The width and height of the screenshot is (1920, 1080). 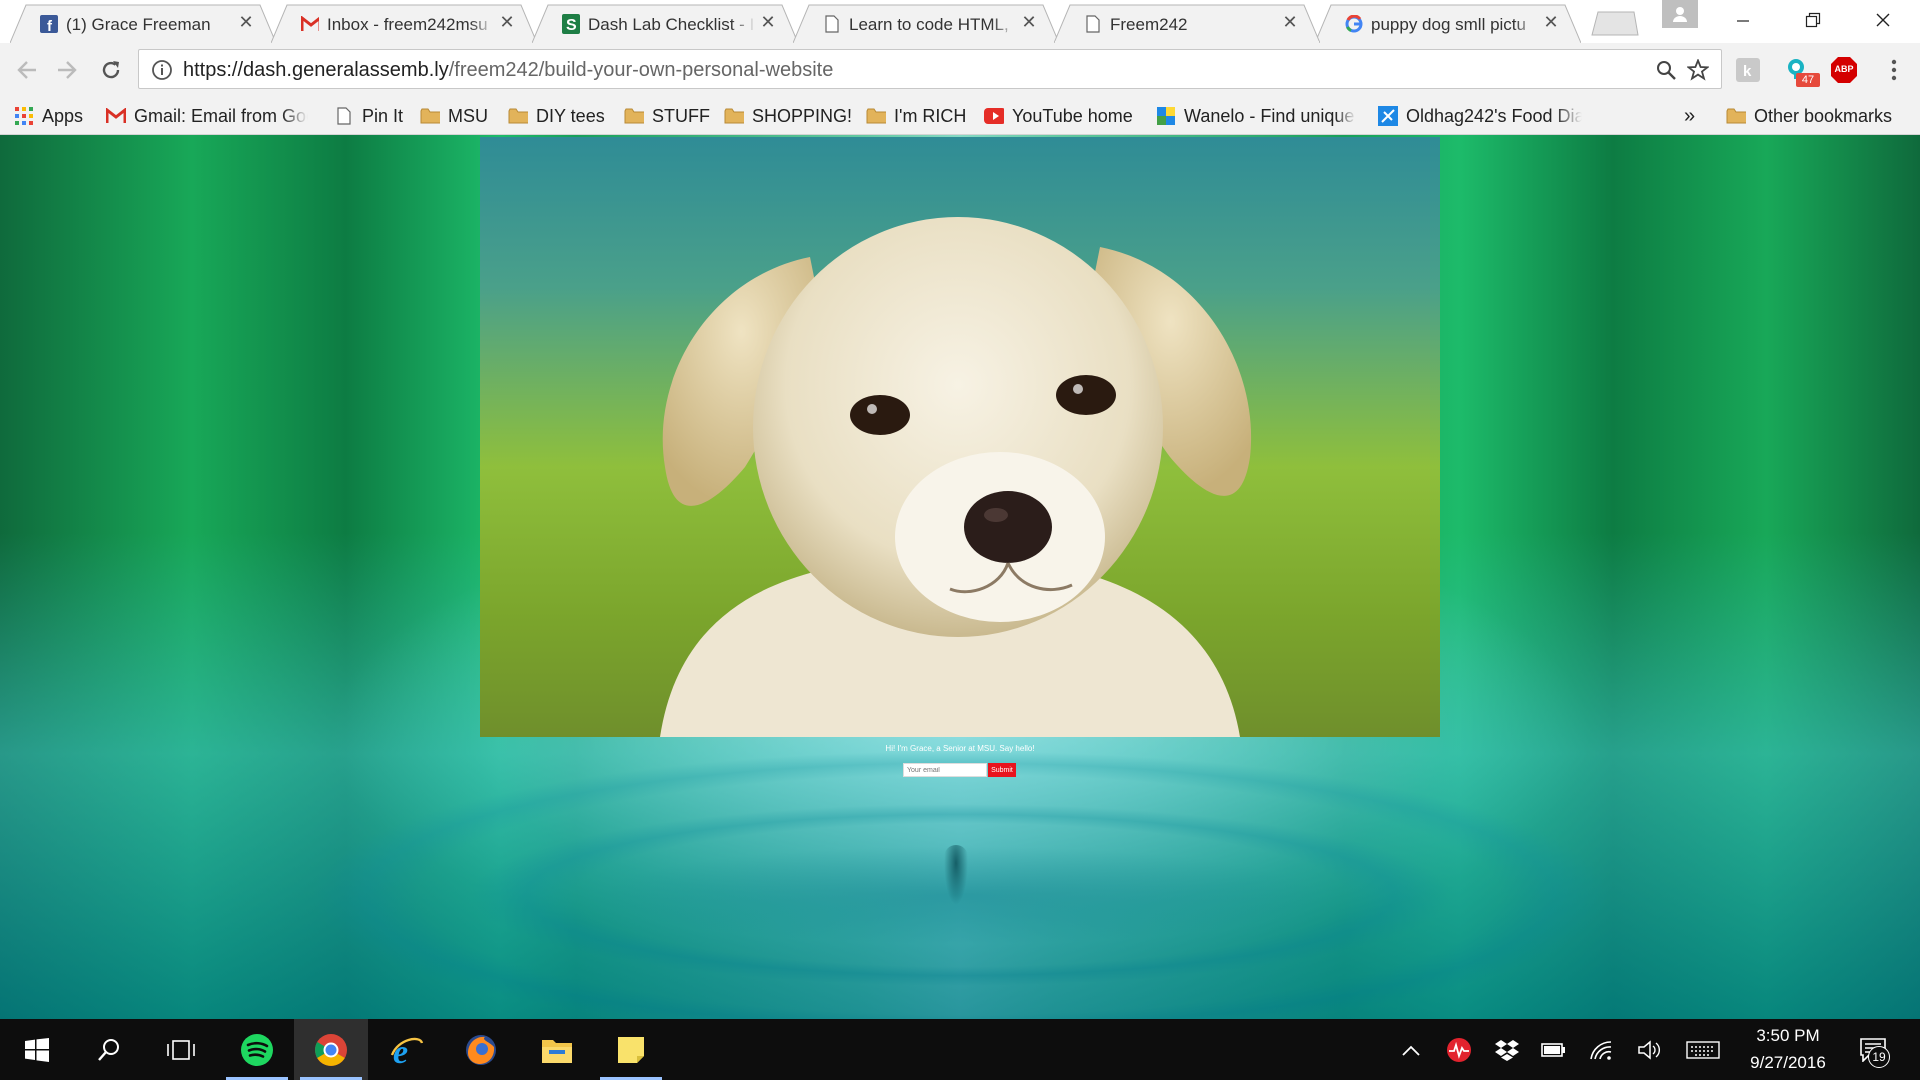 I want to click on tab-dash-lab-checklist: S Dash Lab Checklist - I ✕, so click(x=665, y=23).